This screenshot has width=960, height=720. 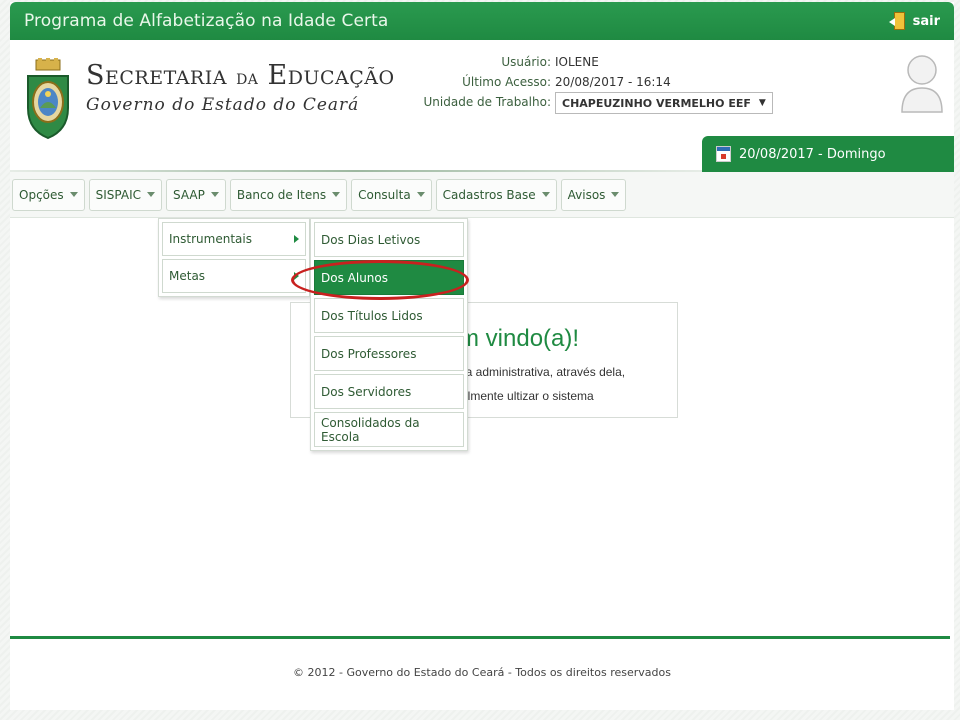 What do you see at coordinates (506, 82) in the screenshot?
I see `last-access-label: Último Acesso:` at bounding box center [506, 82].